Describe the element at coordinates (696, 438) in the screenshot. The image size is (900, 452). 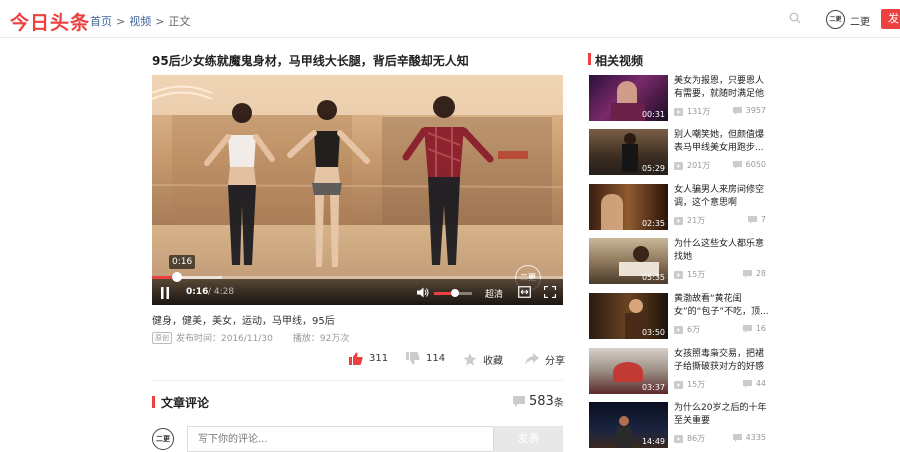
I see `view-count: 86万` at that location.